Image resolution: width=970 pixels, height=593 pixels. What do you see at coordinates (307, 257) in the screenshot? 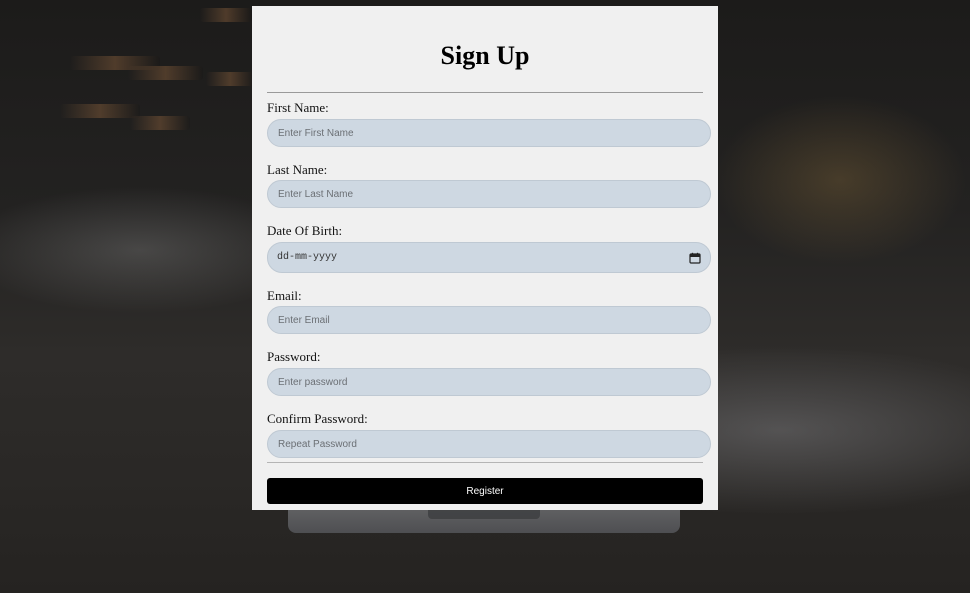
I see `date-format-text: dd-mm-yyyy` at bounding box center [307, 257].